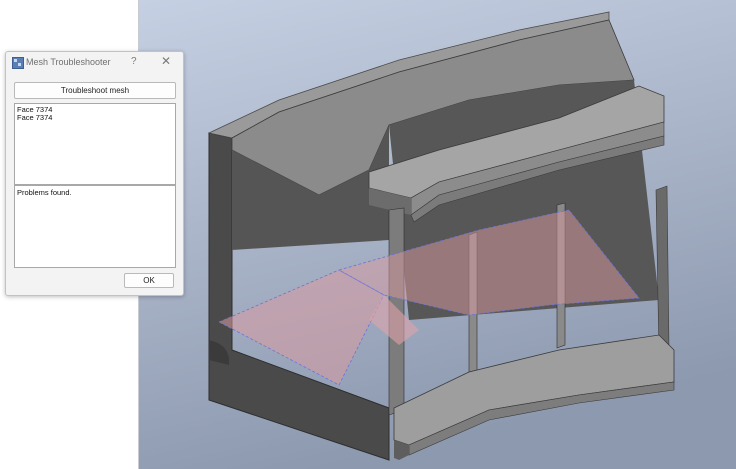 Image resolution: width=736 pixels, height=469 pixels. What do you see at coordinates (95, 144) in the screenshot?
I see `face-list: Face 7374 Face 7374` at bounding box center [95, 144].